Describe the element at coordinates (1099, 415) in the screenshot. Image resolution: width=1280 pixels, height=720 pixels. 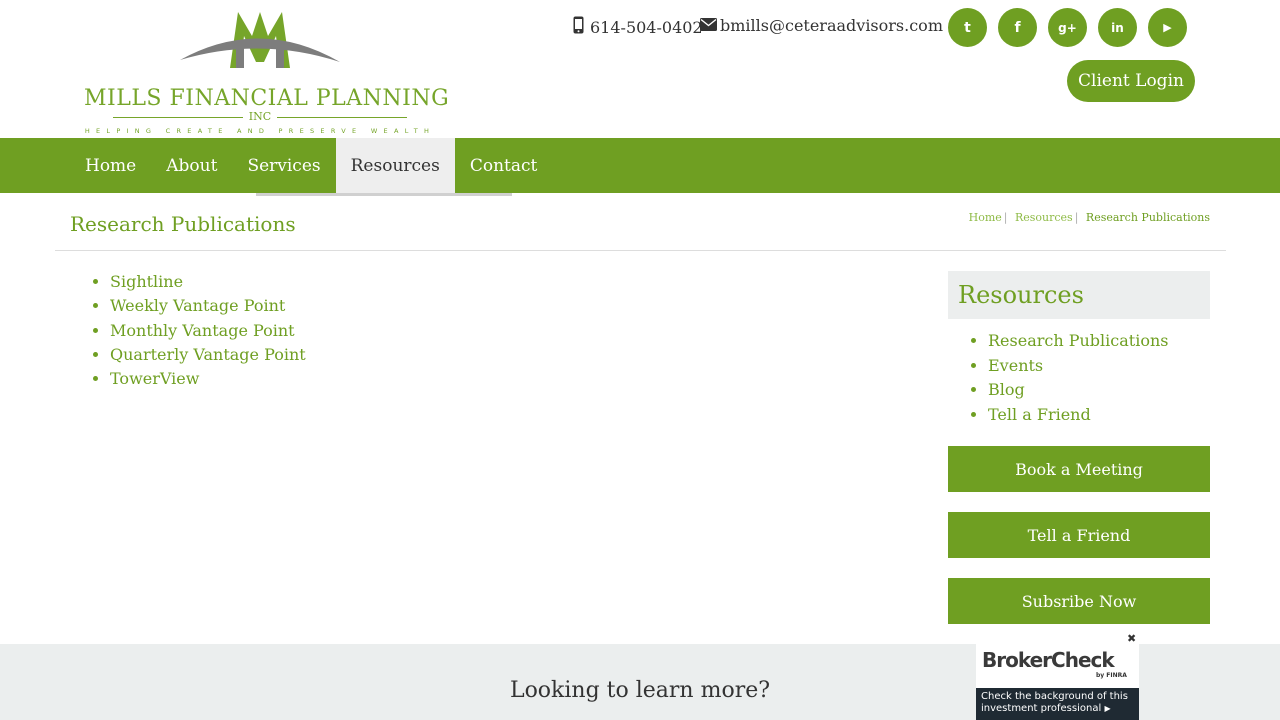
I see `sidebar-link-tell-a-friend: Tell a Friend` at that location.